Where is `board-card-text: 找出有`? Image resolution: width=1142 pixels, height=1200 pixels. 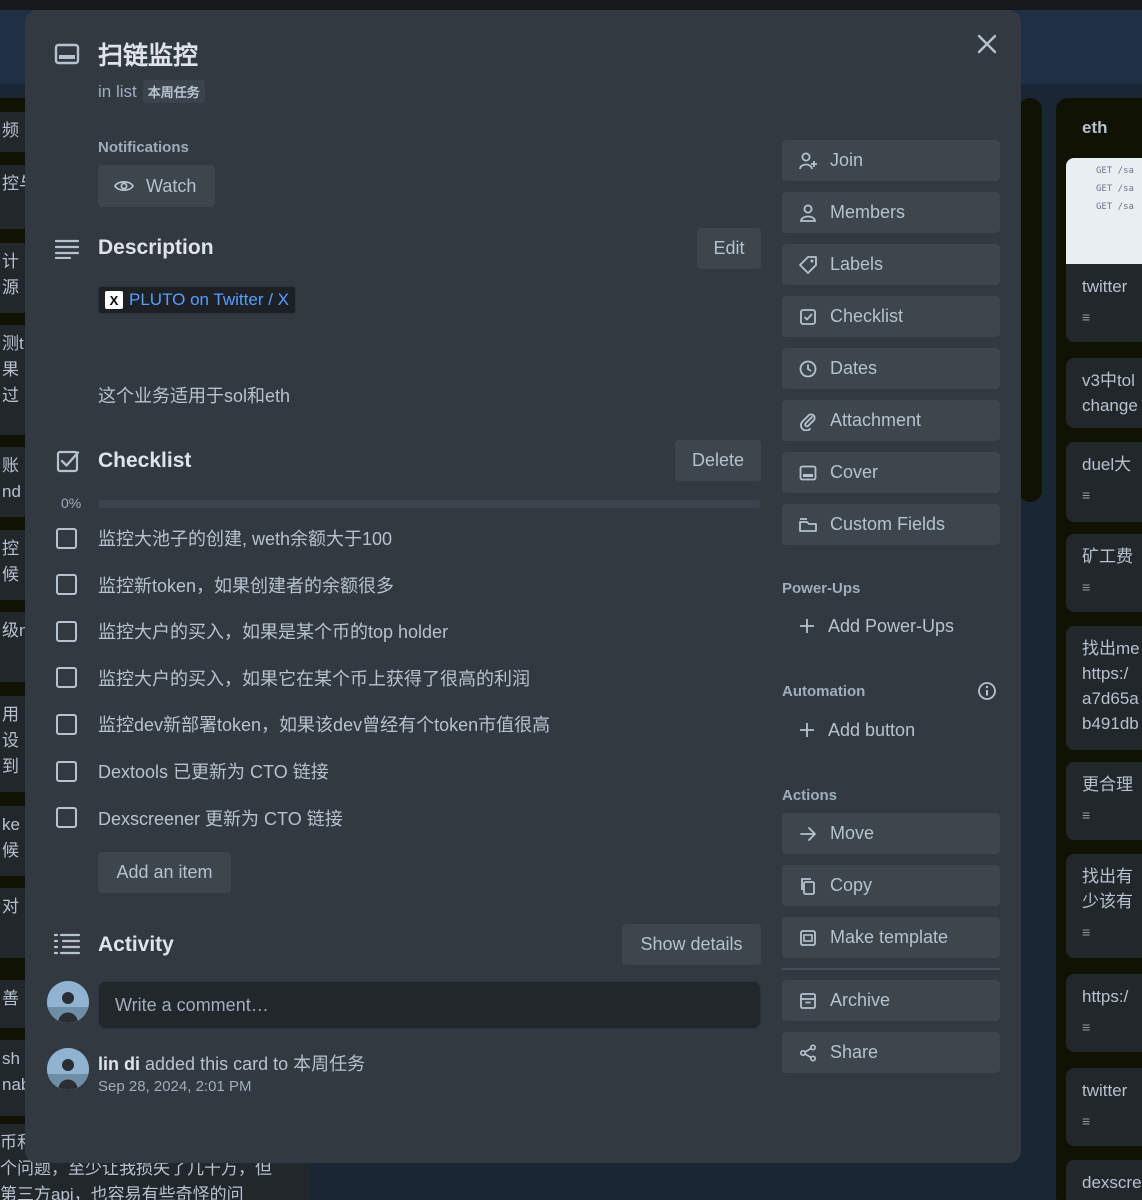
board-card-text: 找出有 is located at coordinates (1107, 876).